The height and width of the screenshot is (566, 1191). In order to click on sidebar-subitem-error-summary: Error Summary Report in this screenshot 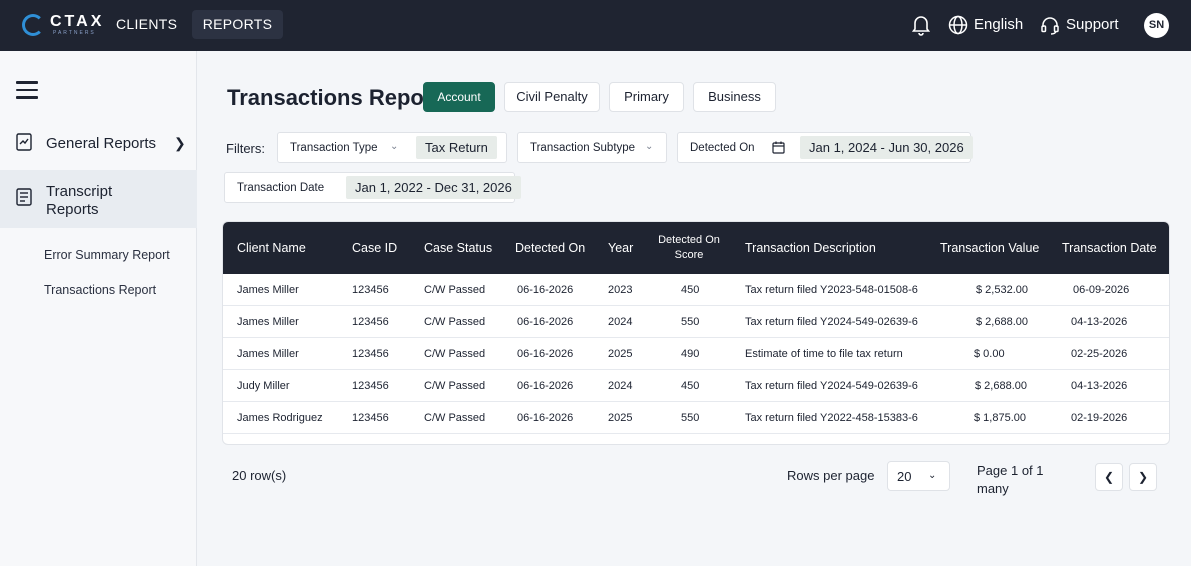, I will do `click(107, 255)`.